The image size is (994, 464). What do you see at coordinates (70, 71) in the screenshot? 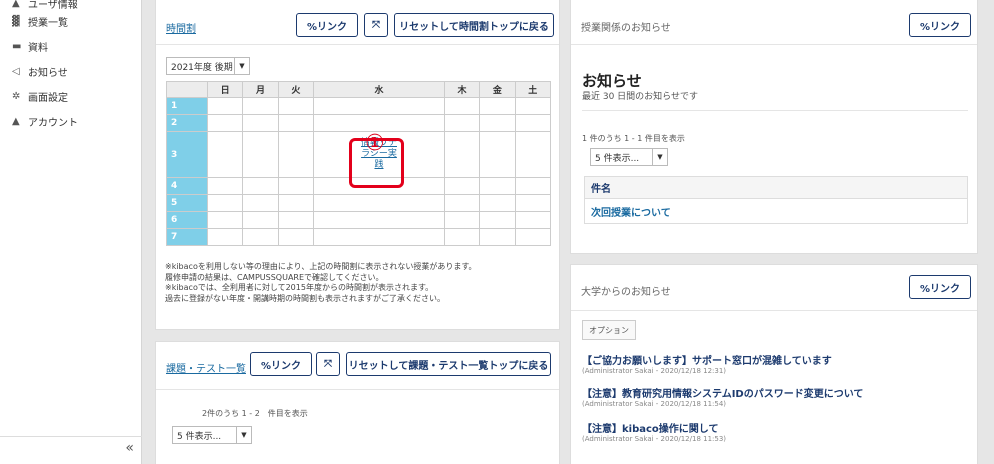
I see `sidebar-item-announcements: ◁ お知らせ` at bounding box center [70, 71].